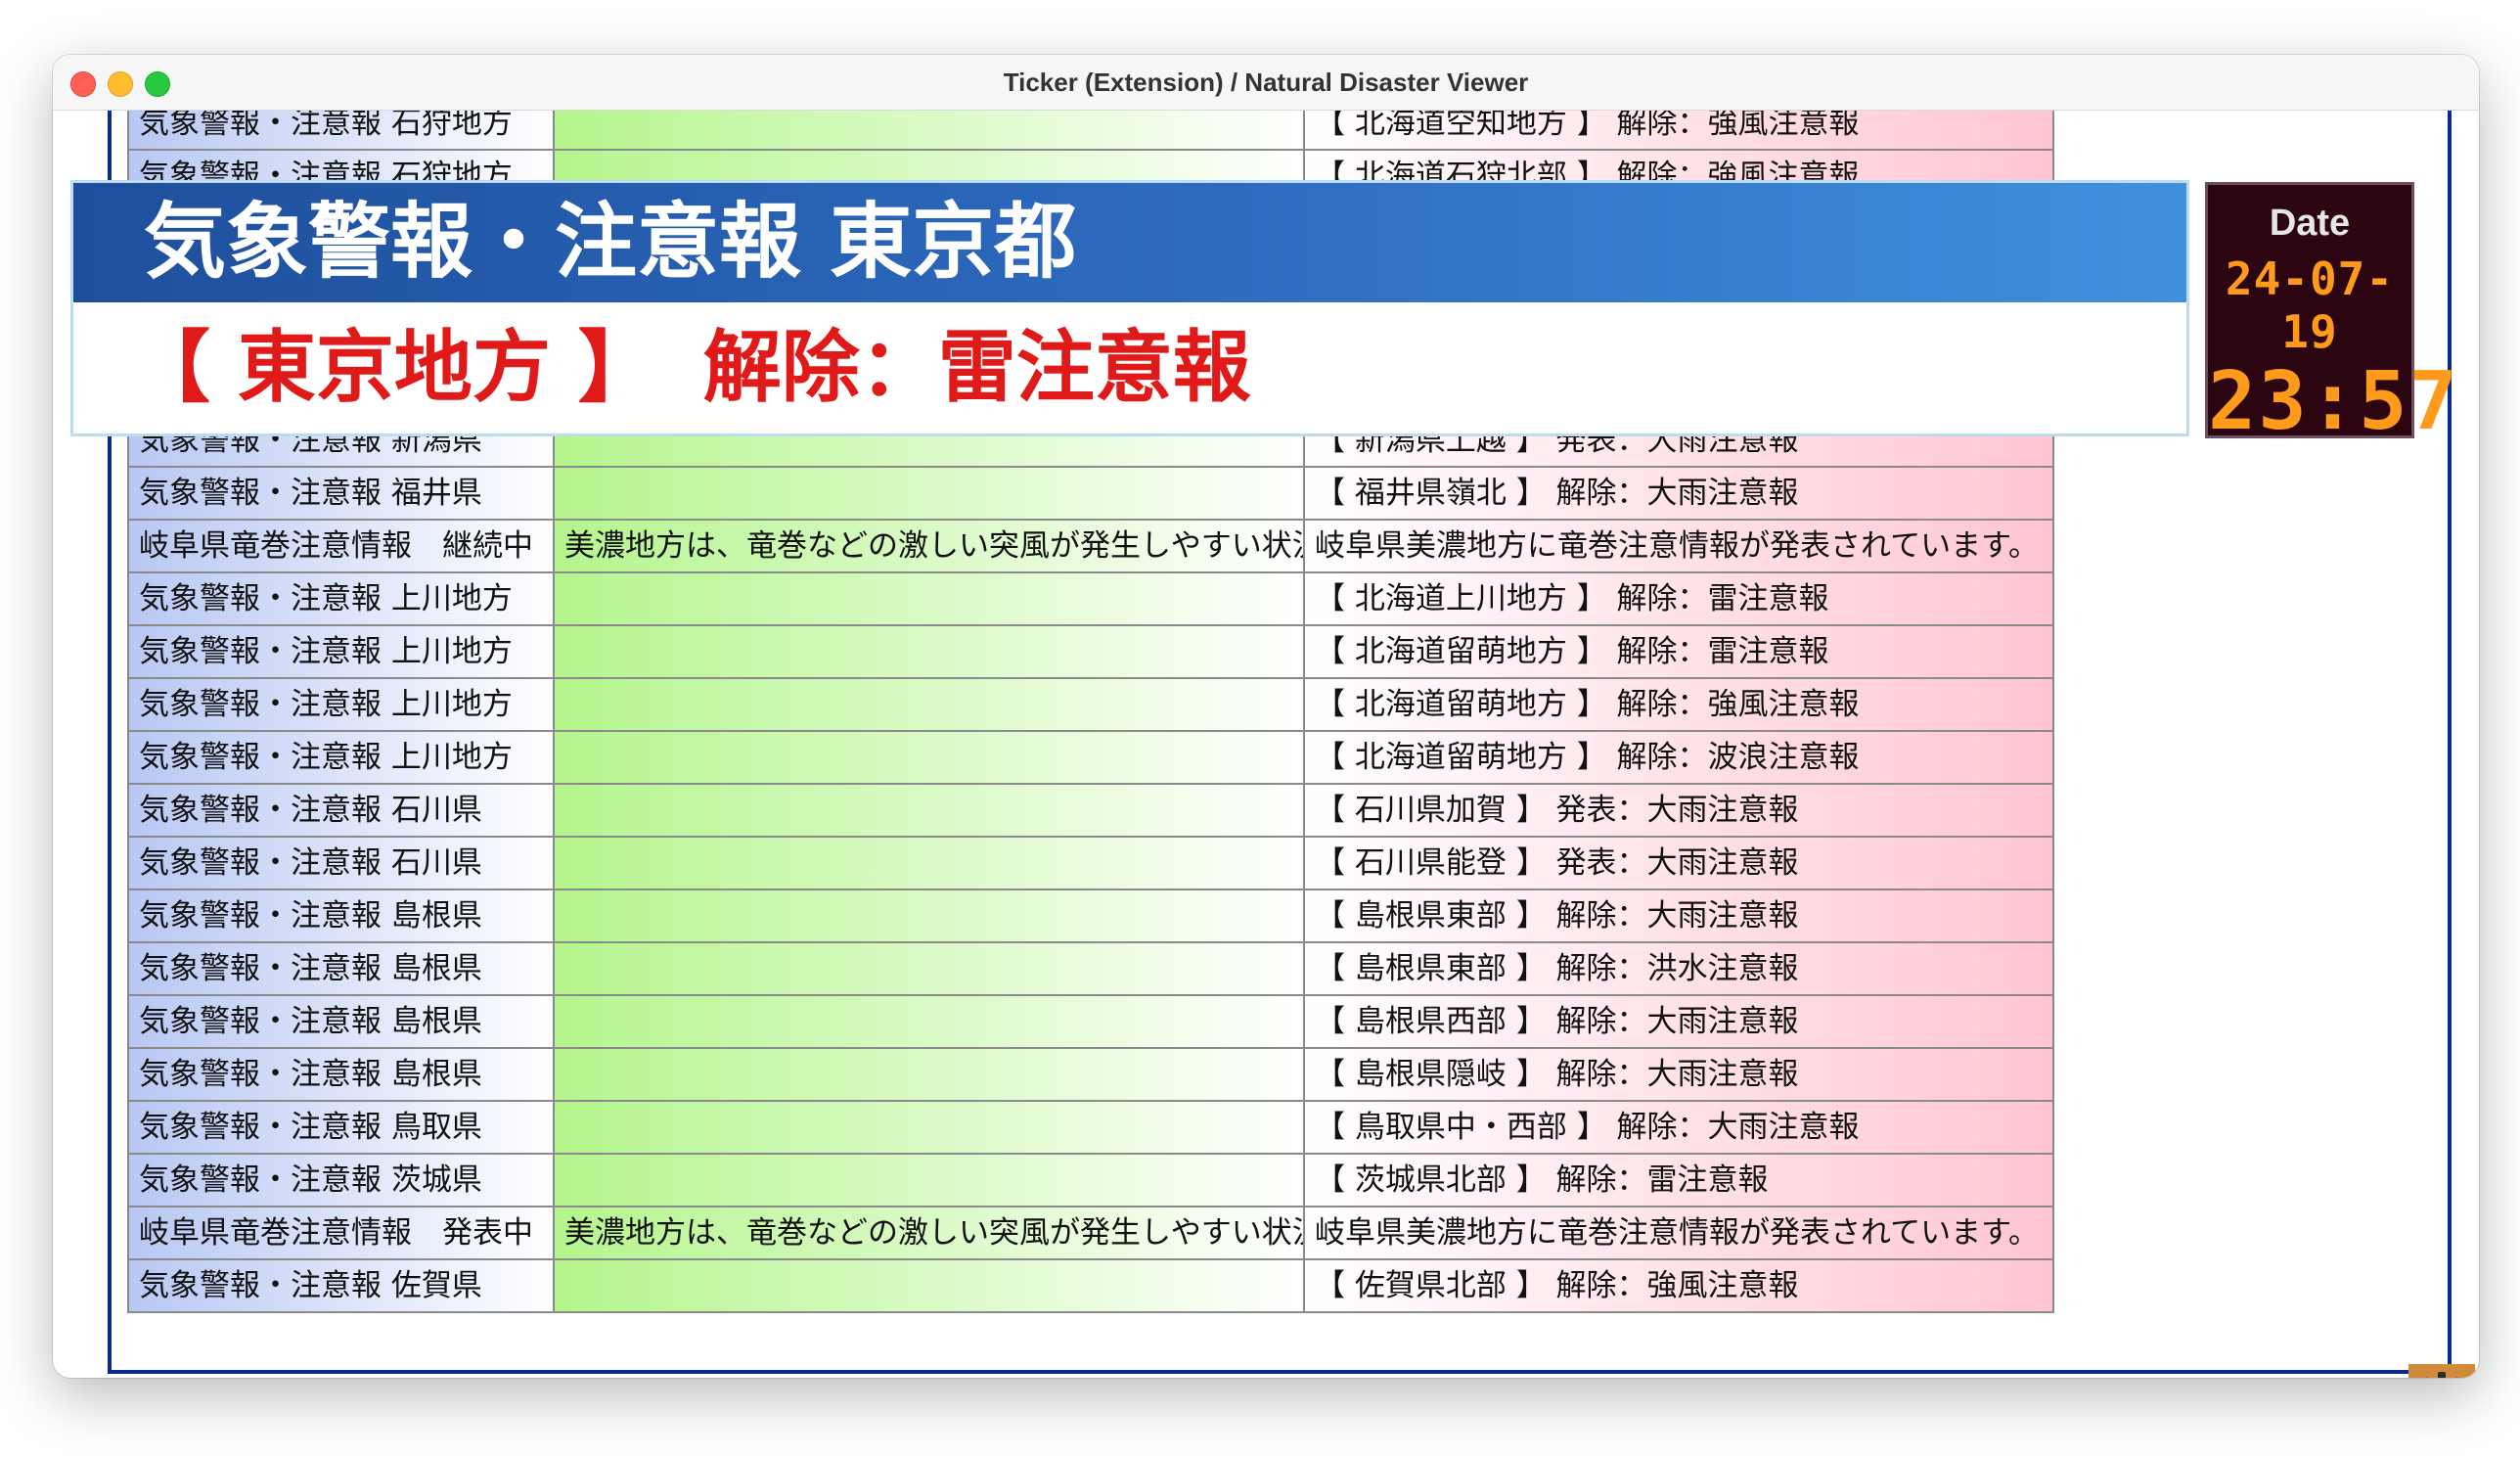  I want to click on table-row: 気象警報・注意報 上川地方 【 北海道留萌地方 】 解除：波浪注意報, so click(1090, 758).